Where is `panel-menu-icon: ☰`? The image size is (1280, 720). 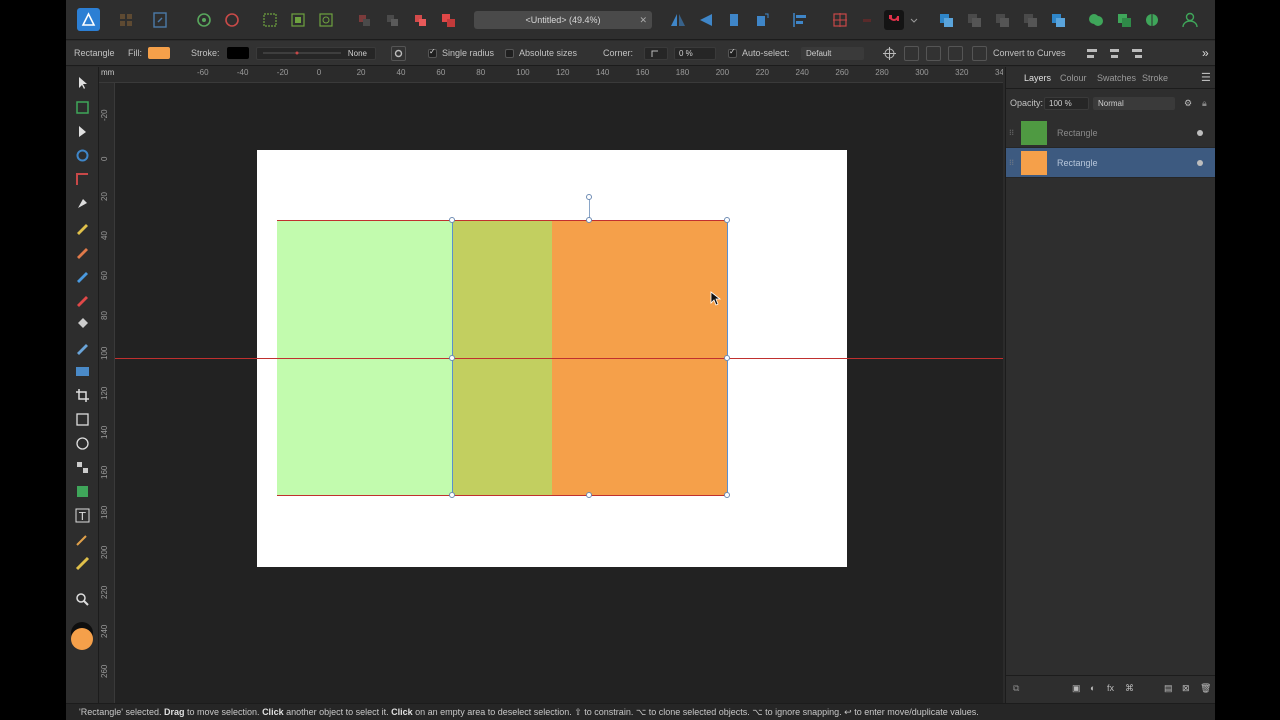
panel-menu-icon: ☰ is located at coordinates (1206, 78).